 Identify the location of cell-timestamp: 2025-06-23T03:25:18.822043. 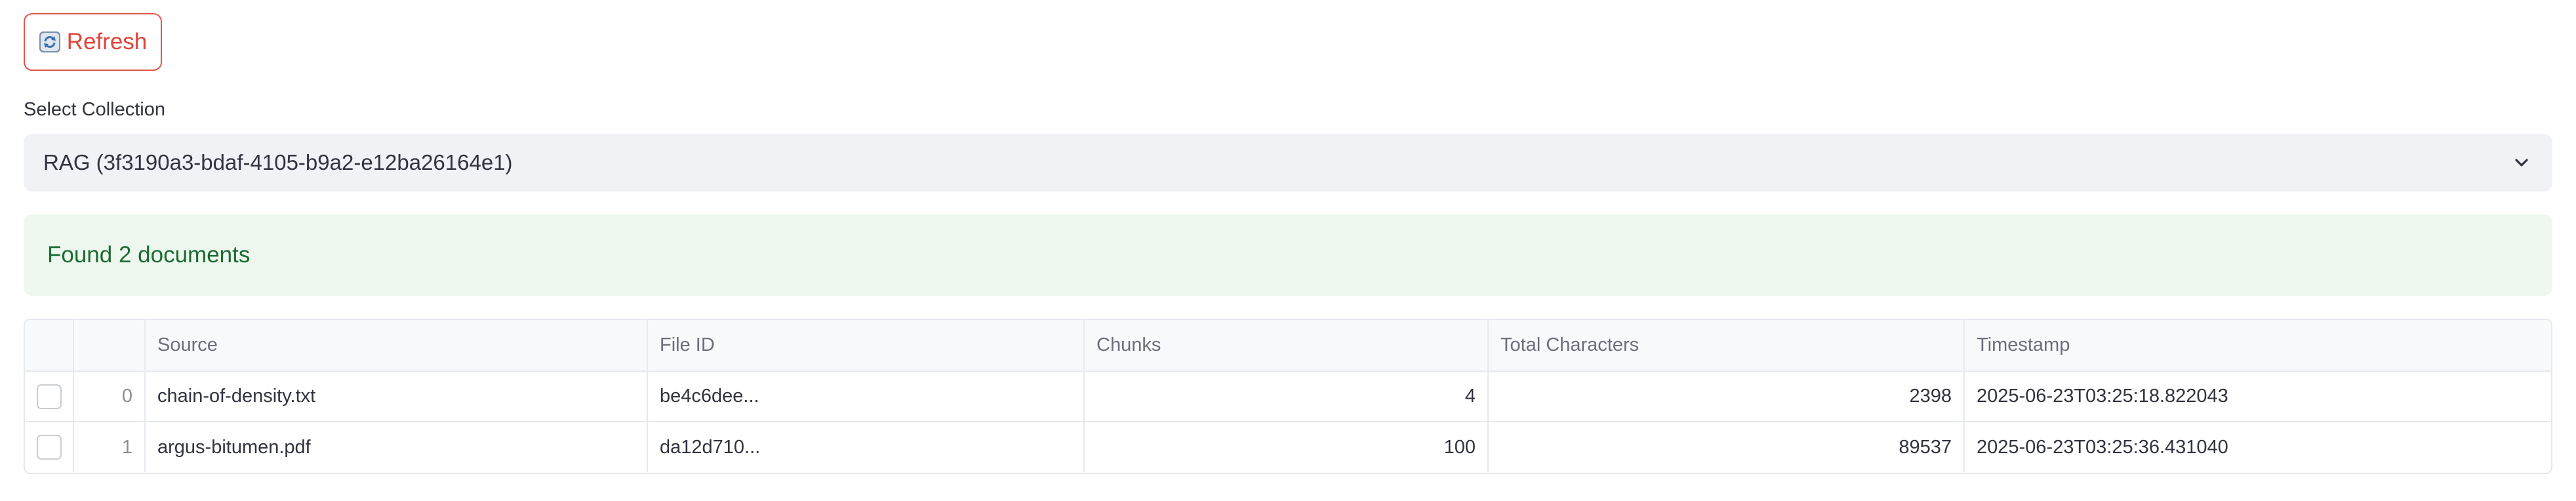
(2257, 396).